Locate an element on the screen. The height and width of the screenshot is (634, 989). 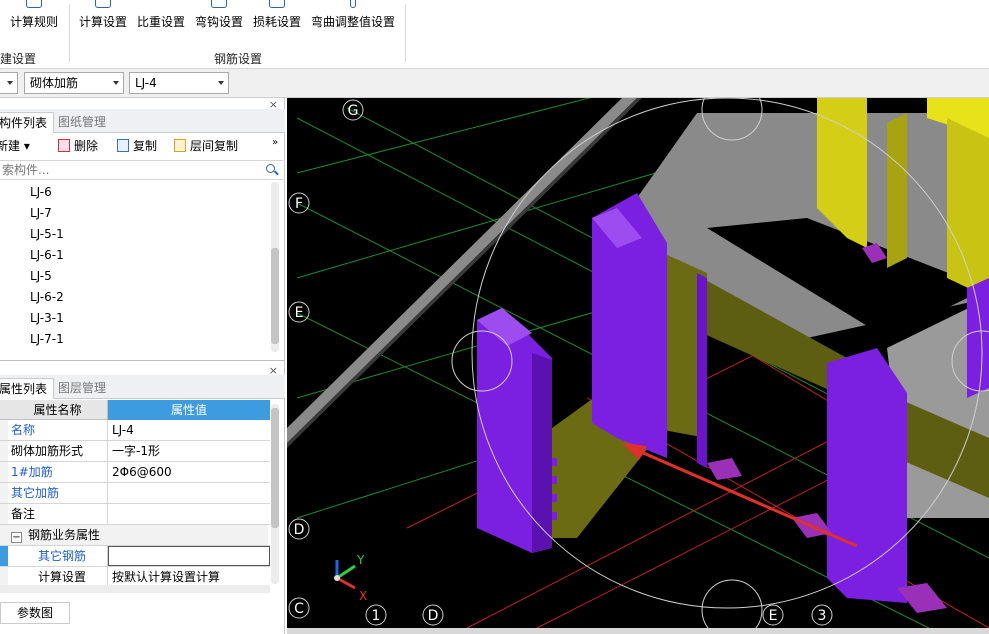
property-row: 其它加筋 is located at coordinates (135, 493).